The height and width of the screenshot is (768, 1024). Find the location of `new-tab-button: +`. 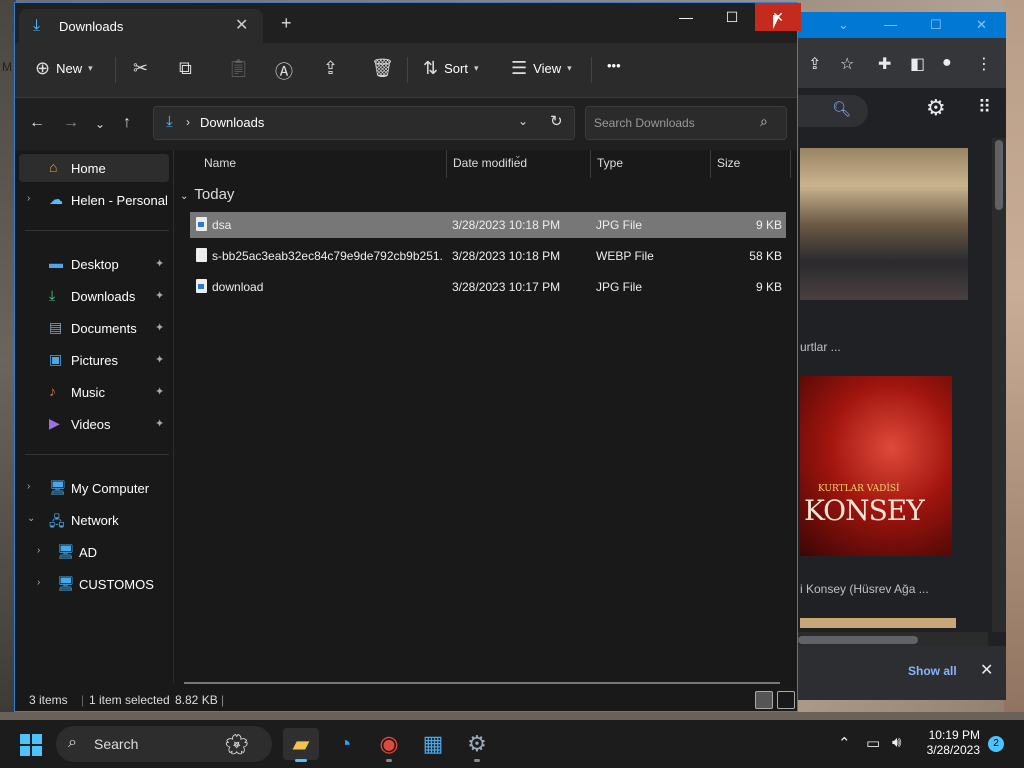

new-tab-button: + is located at coordinates (286, 23).